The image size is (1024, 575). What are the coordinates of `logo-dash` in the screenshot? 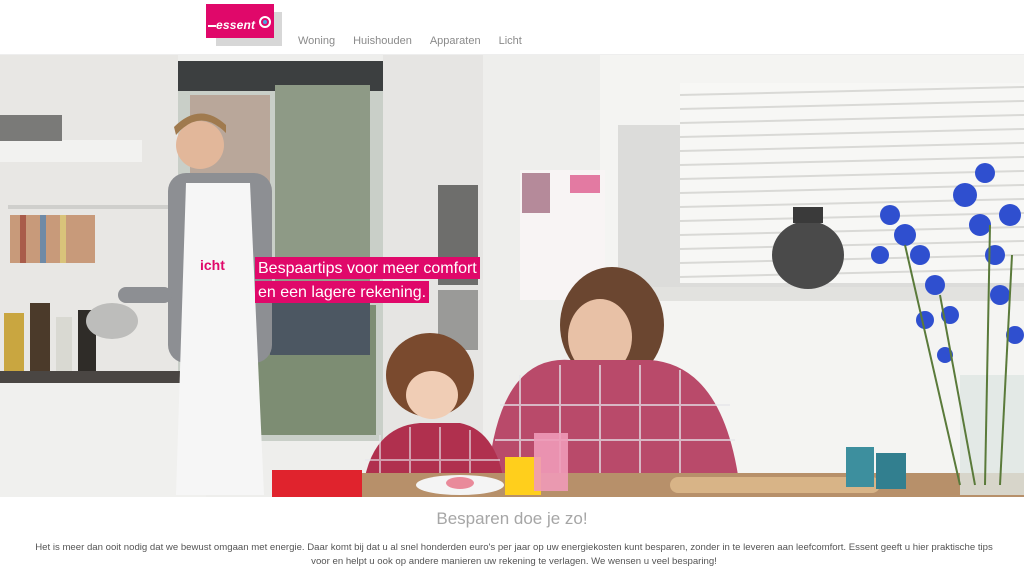 It's located at (212, 26).